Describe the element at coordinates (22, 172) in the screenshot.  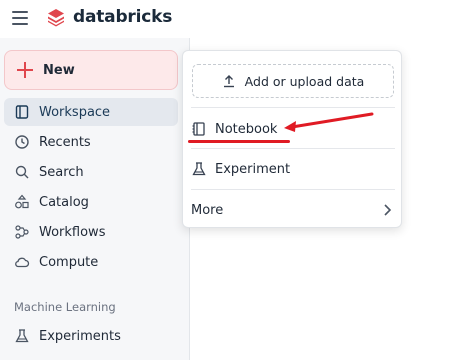
I see `search-icon` at that location.